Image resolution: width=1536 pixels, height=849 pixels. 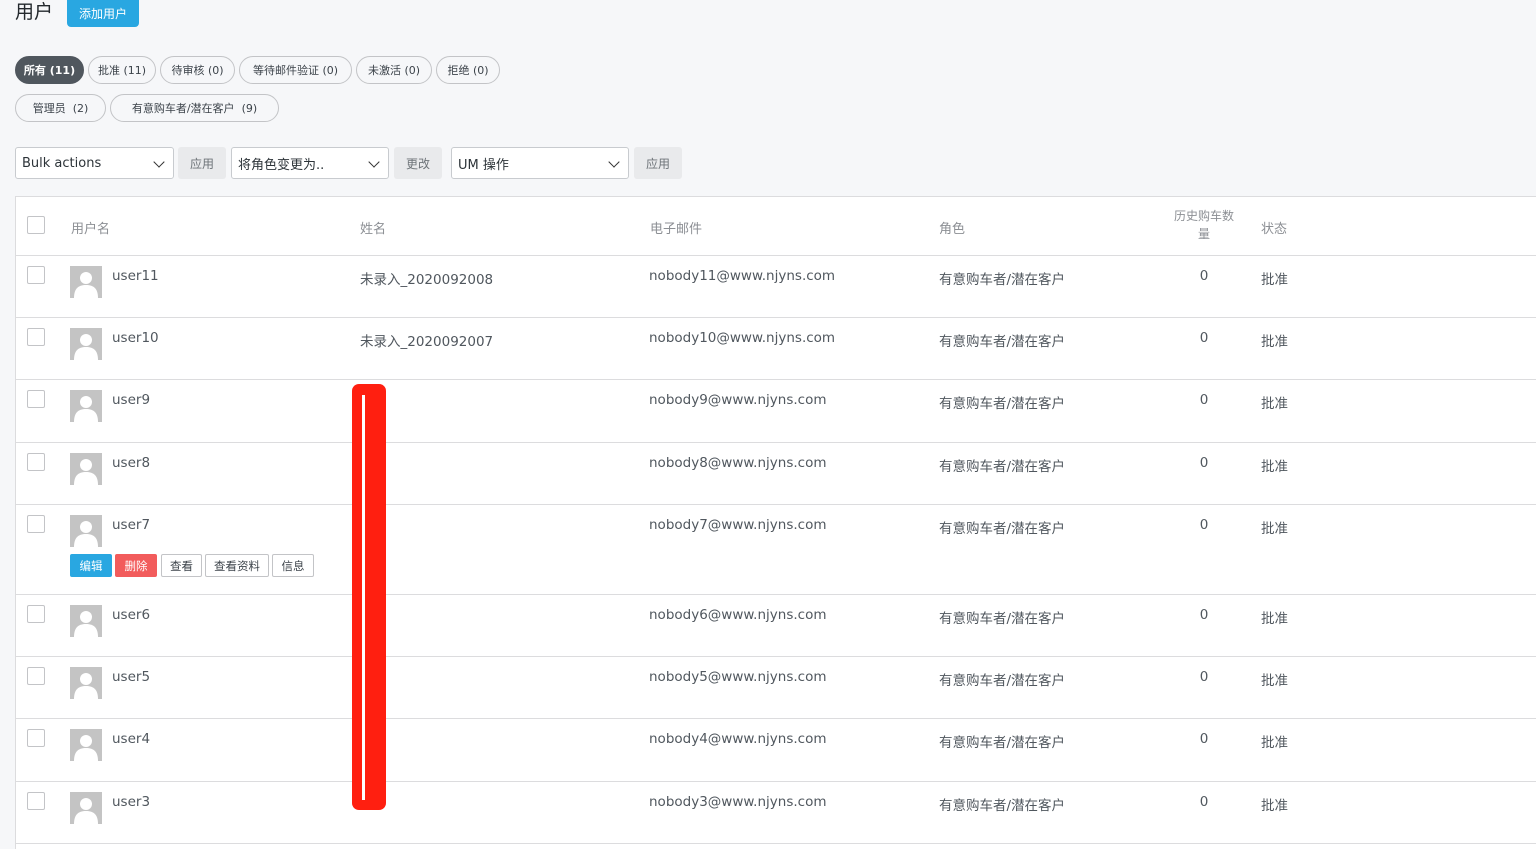 I want to click on table-row: user9婷nobody9@www.njyns.com有意购车者/潜在客户0批准, so click(x=776, y=411).